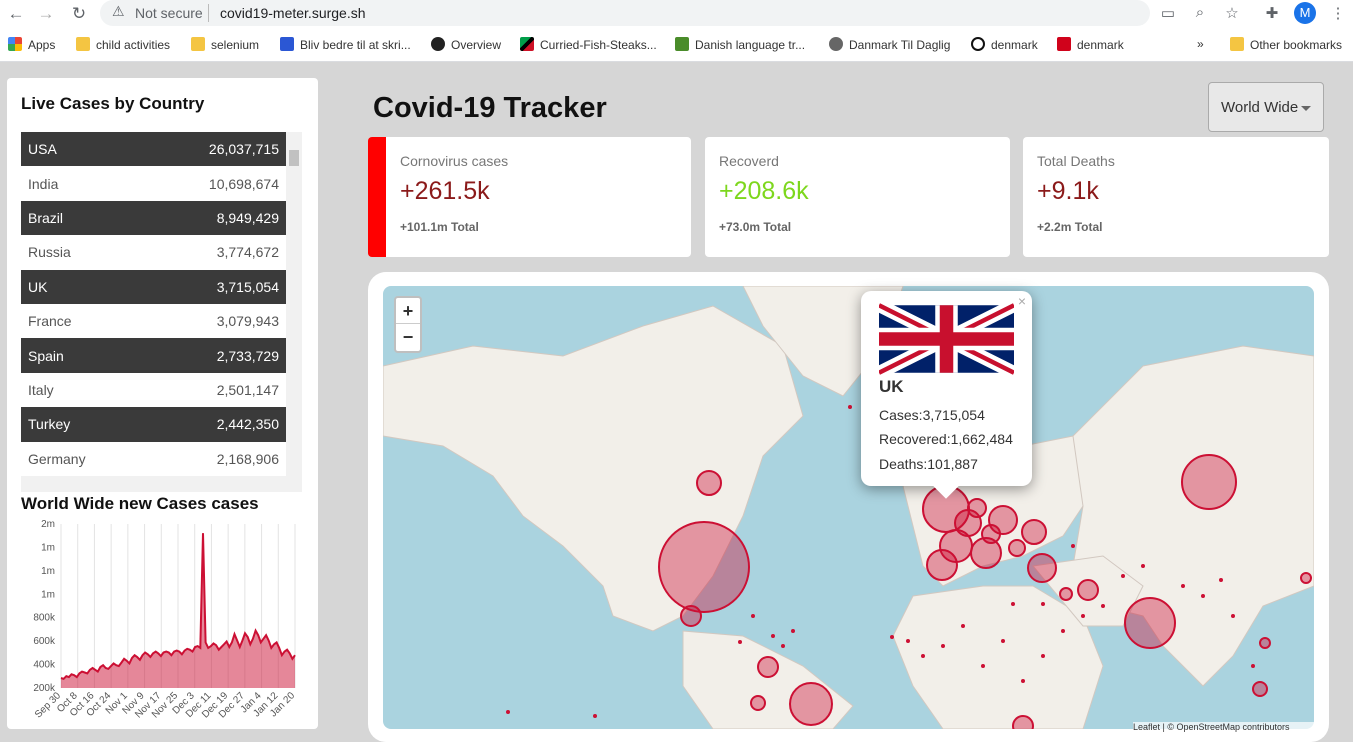  I want to click on table-row: UK 3,715,054, so click(153, 286).